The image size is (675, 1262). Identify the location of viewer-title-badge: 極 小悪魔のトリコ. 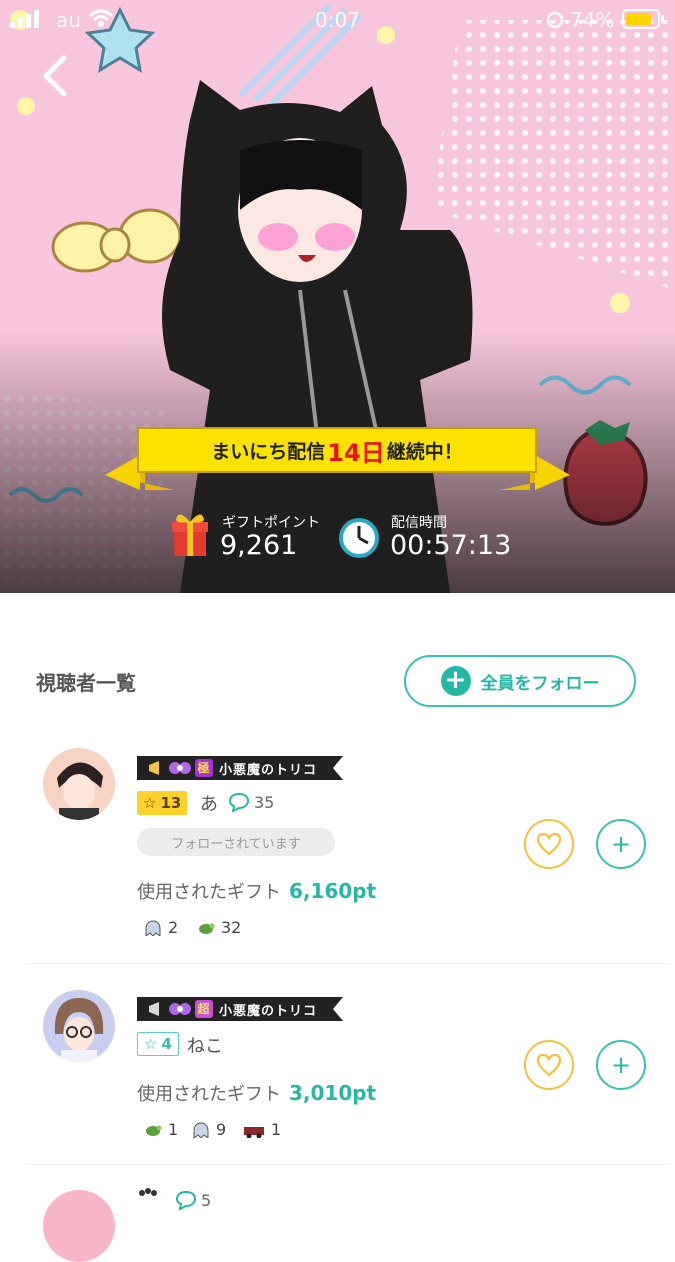
(240, 768).